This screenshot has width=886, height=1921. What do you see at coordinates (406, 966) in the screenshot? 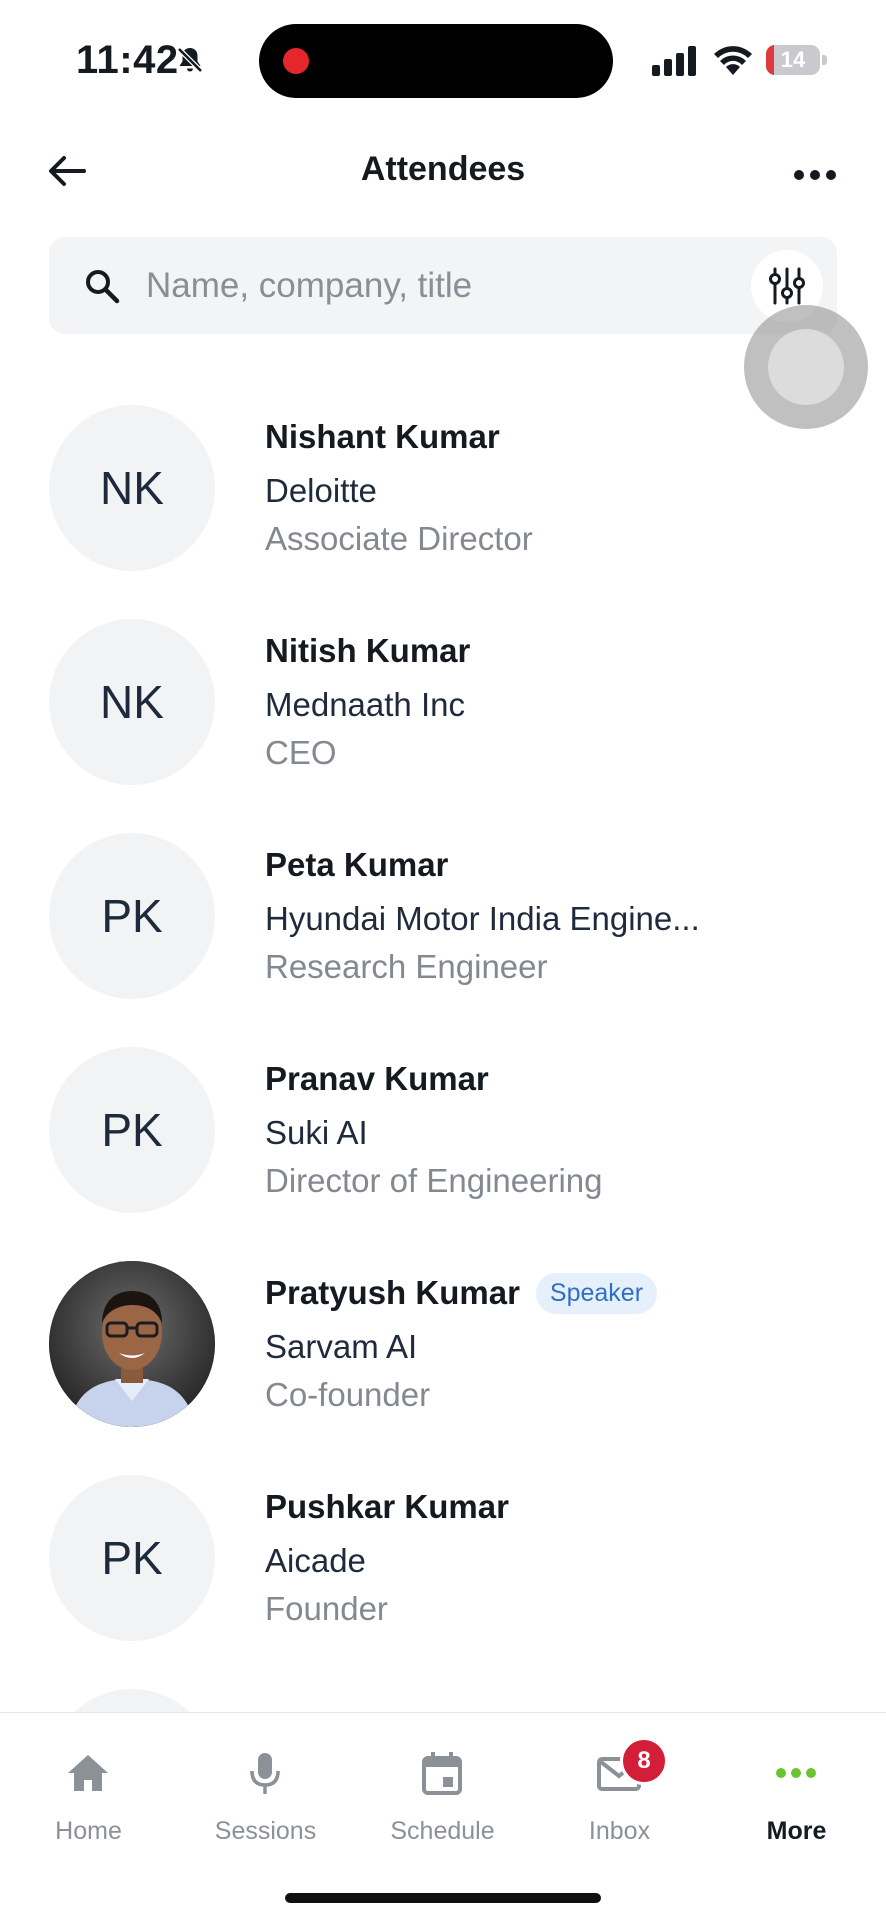
I see `attendee-title: Research Engineer` at bounding box center [406, 966].